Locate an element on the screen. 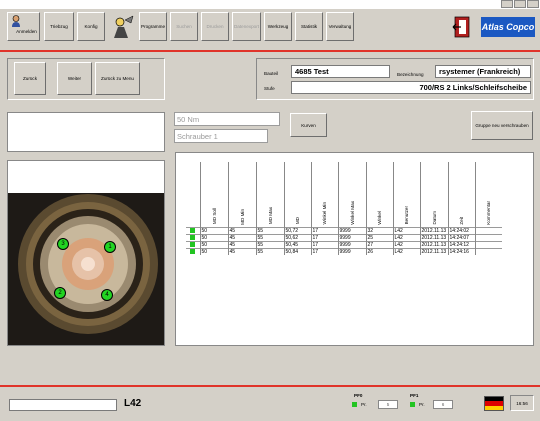 This screenshot has width=540, height=421. column-header-label: Benutzer is located at coordinates (406, 215).